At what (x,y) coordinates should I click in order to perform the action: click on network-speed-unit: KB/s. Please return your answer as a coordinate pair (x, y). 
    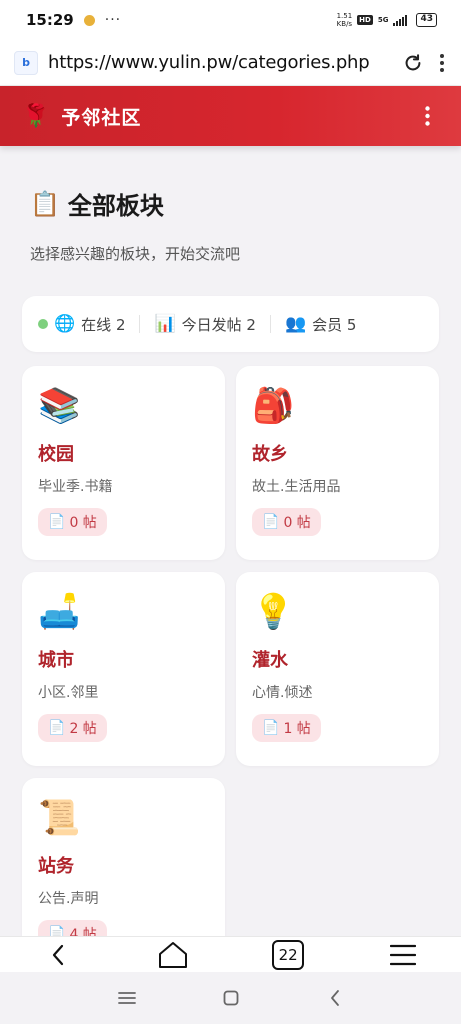
    Looking at the image, I should click on (344, 24).